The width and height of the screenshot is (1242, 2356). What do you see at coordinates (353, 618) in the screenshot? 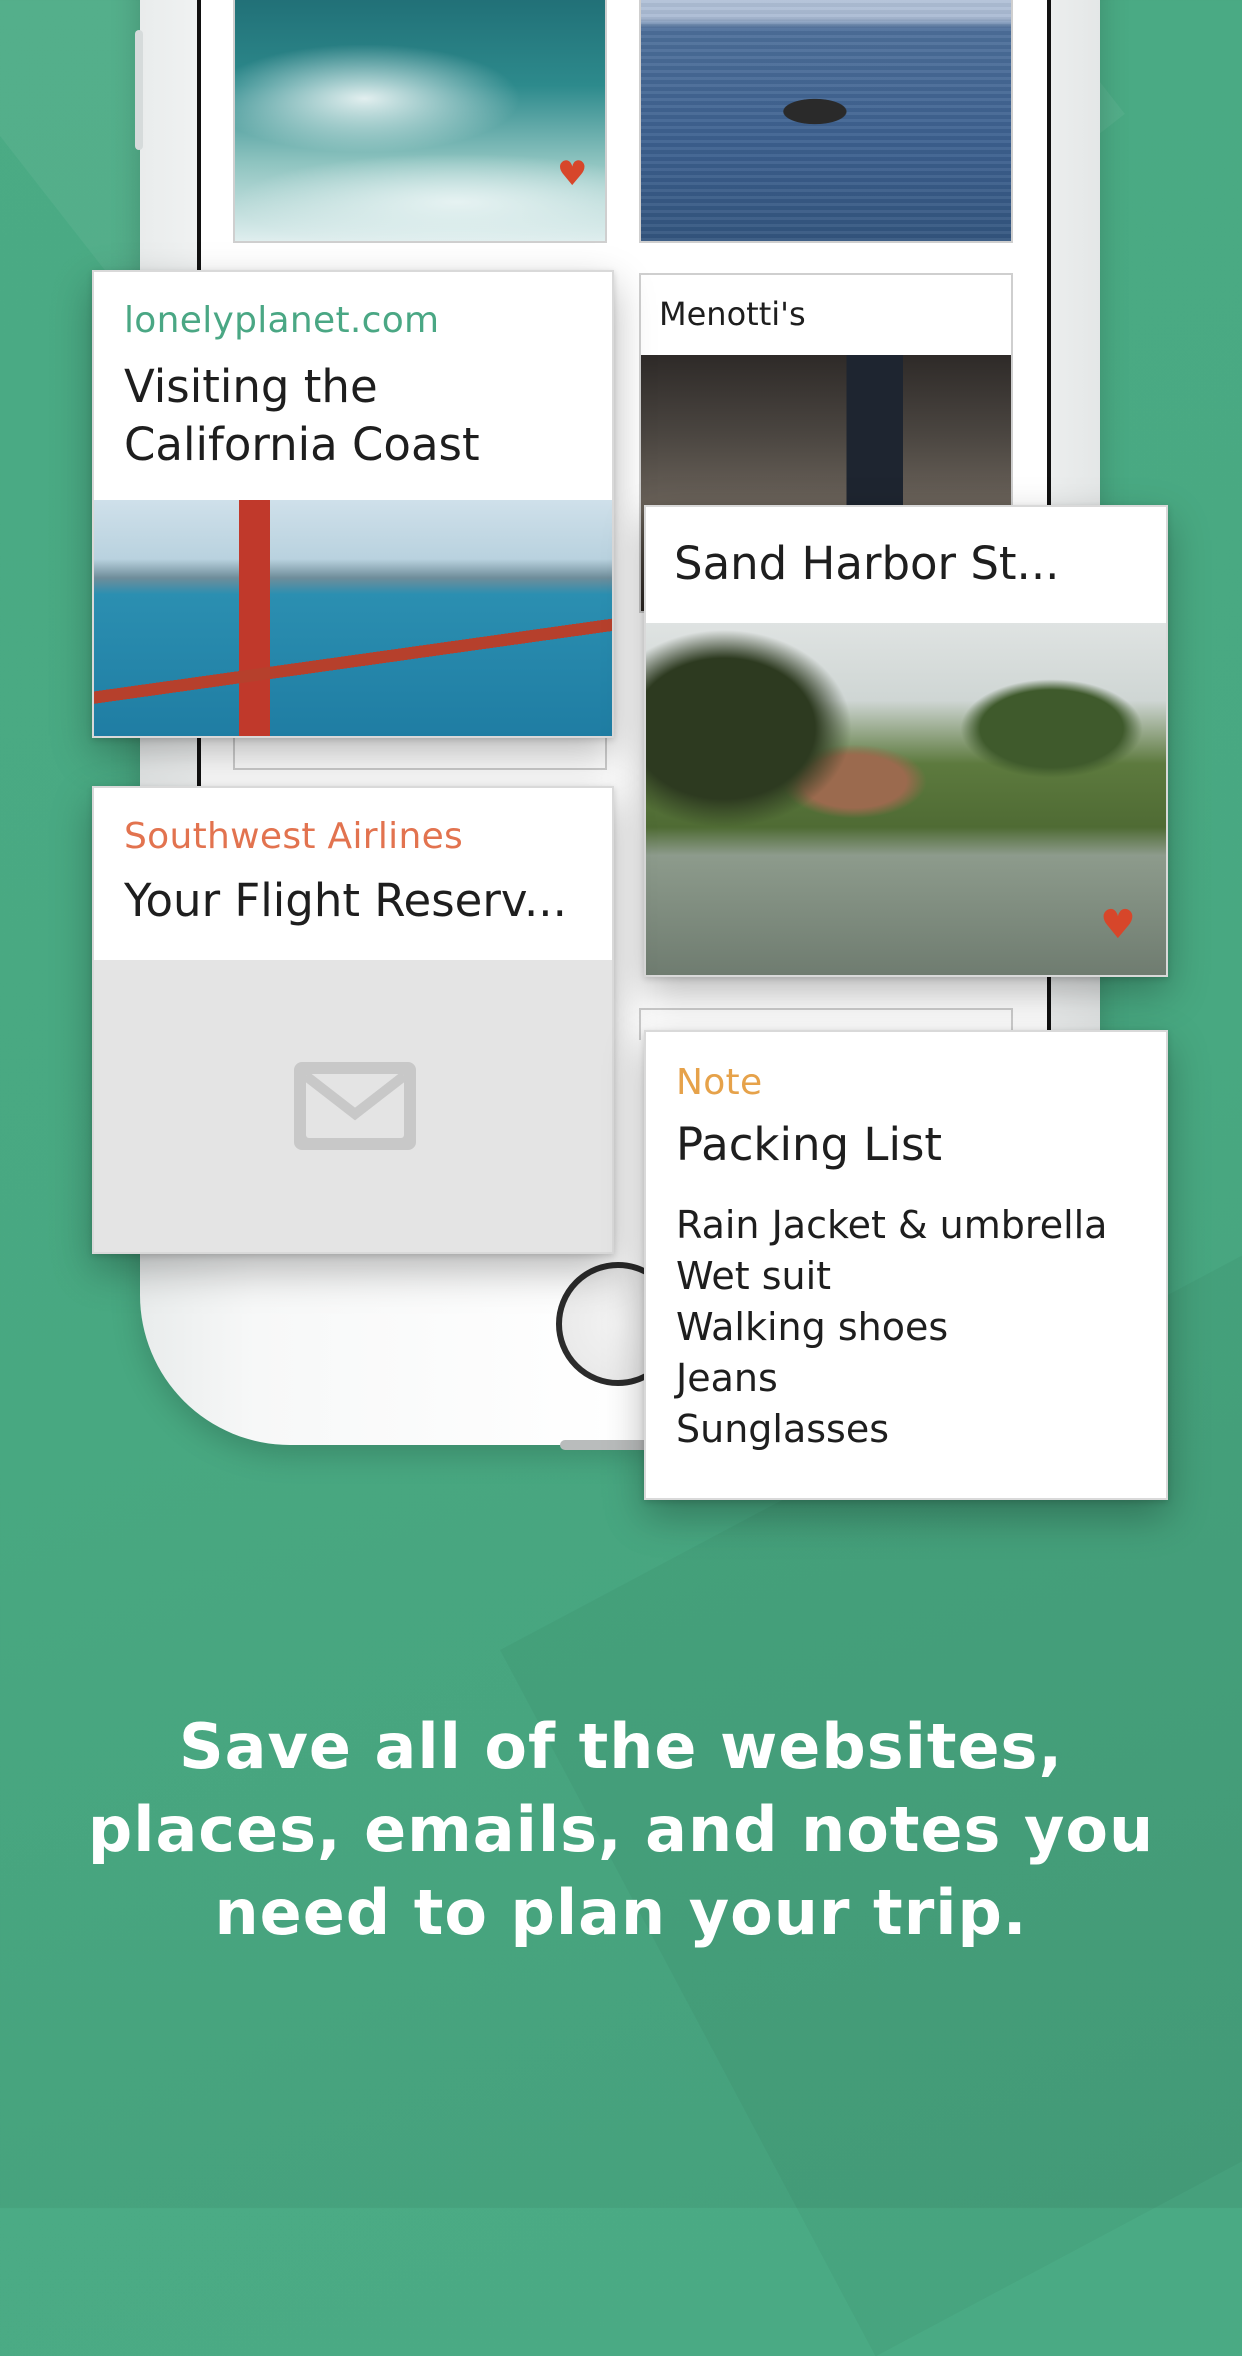
I see `golden-gate-photo` at bounding box center [353, 618].